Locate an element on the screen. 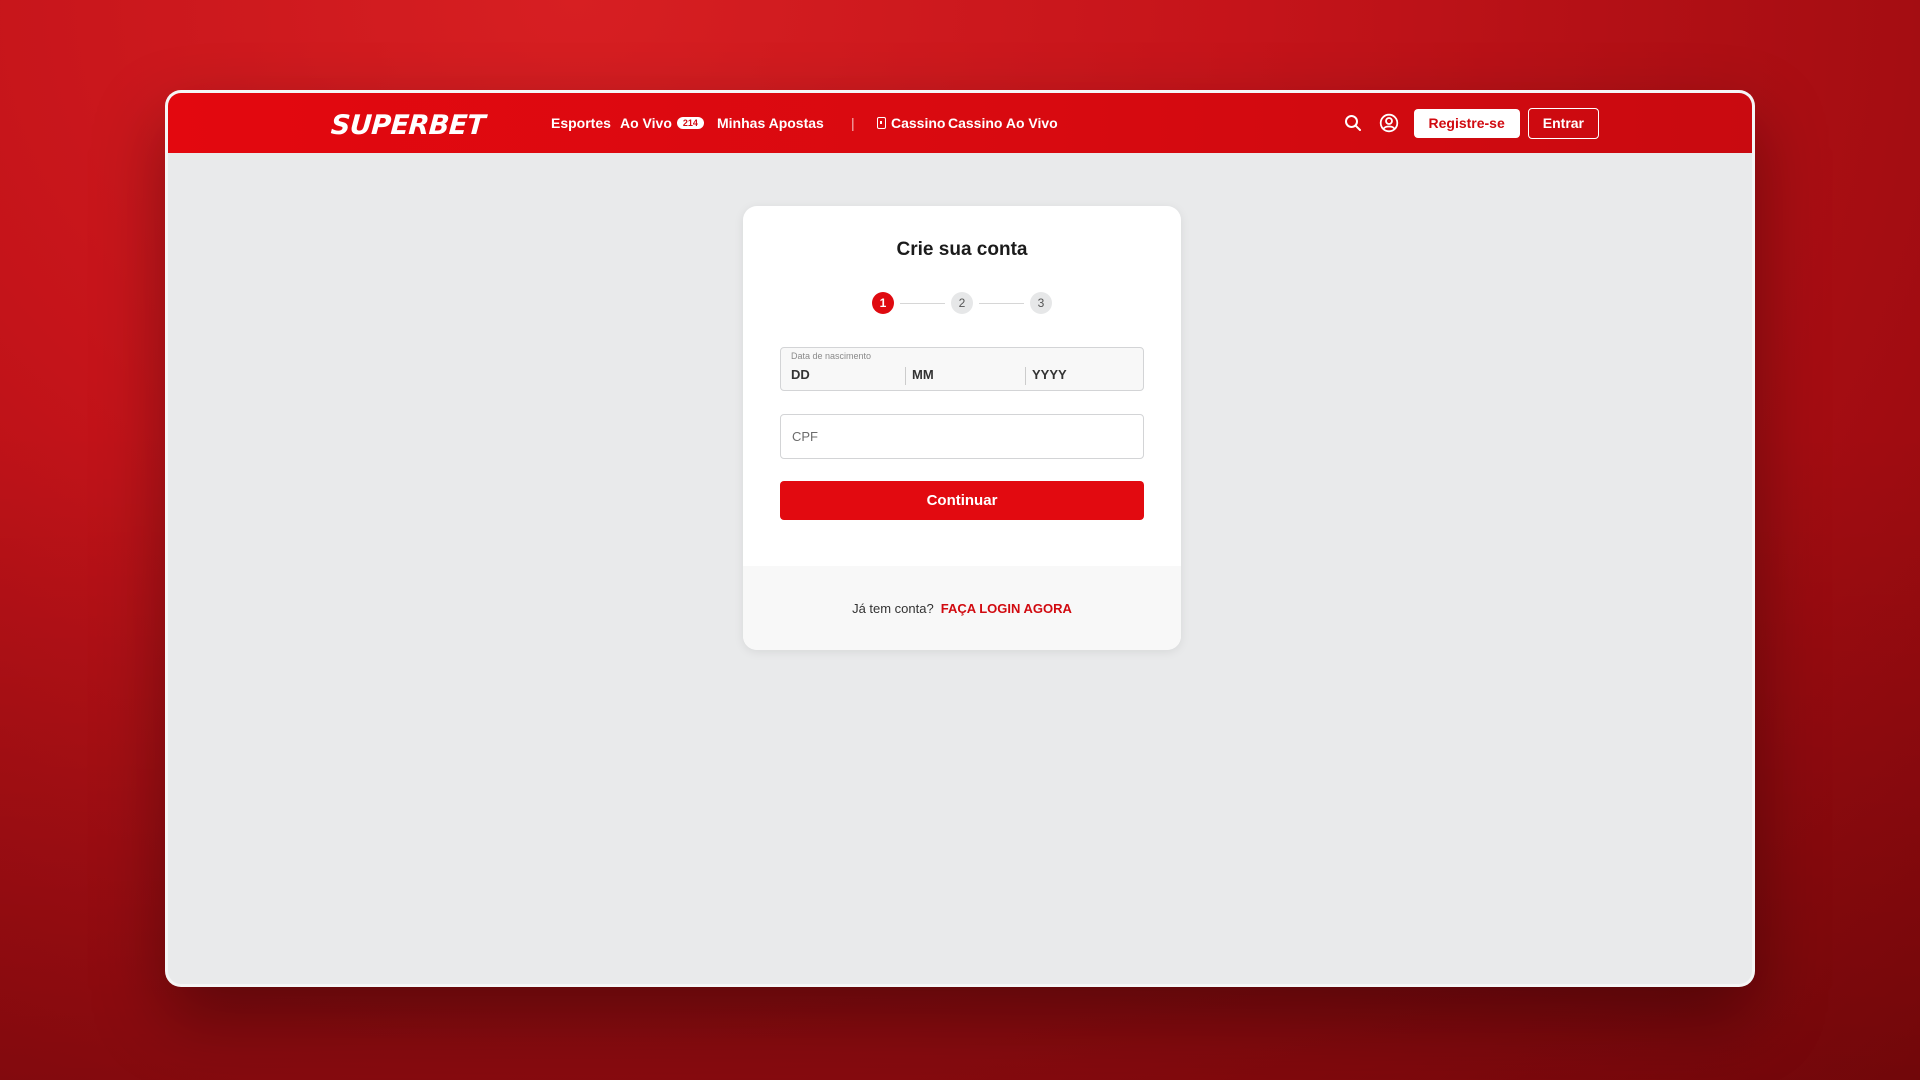  header-actions: Registre-se Entrar is located at coordinates (1468, 123).